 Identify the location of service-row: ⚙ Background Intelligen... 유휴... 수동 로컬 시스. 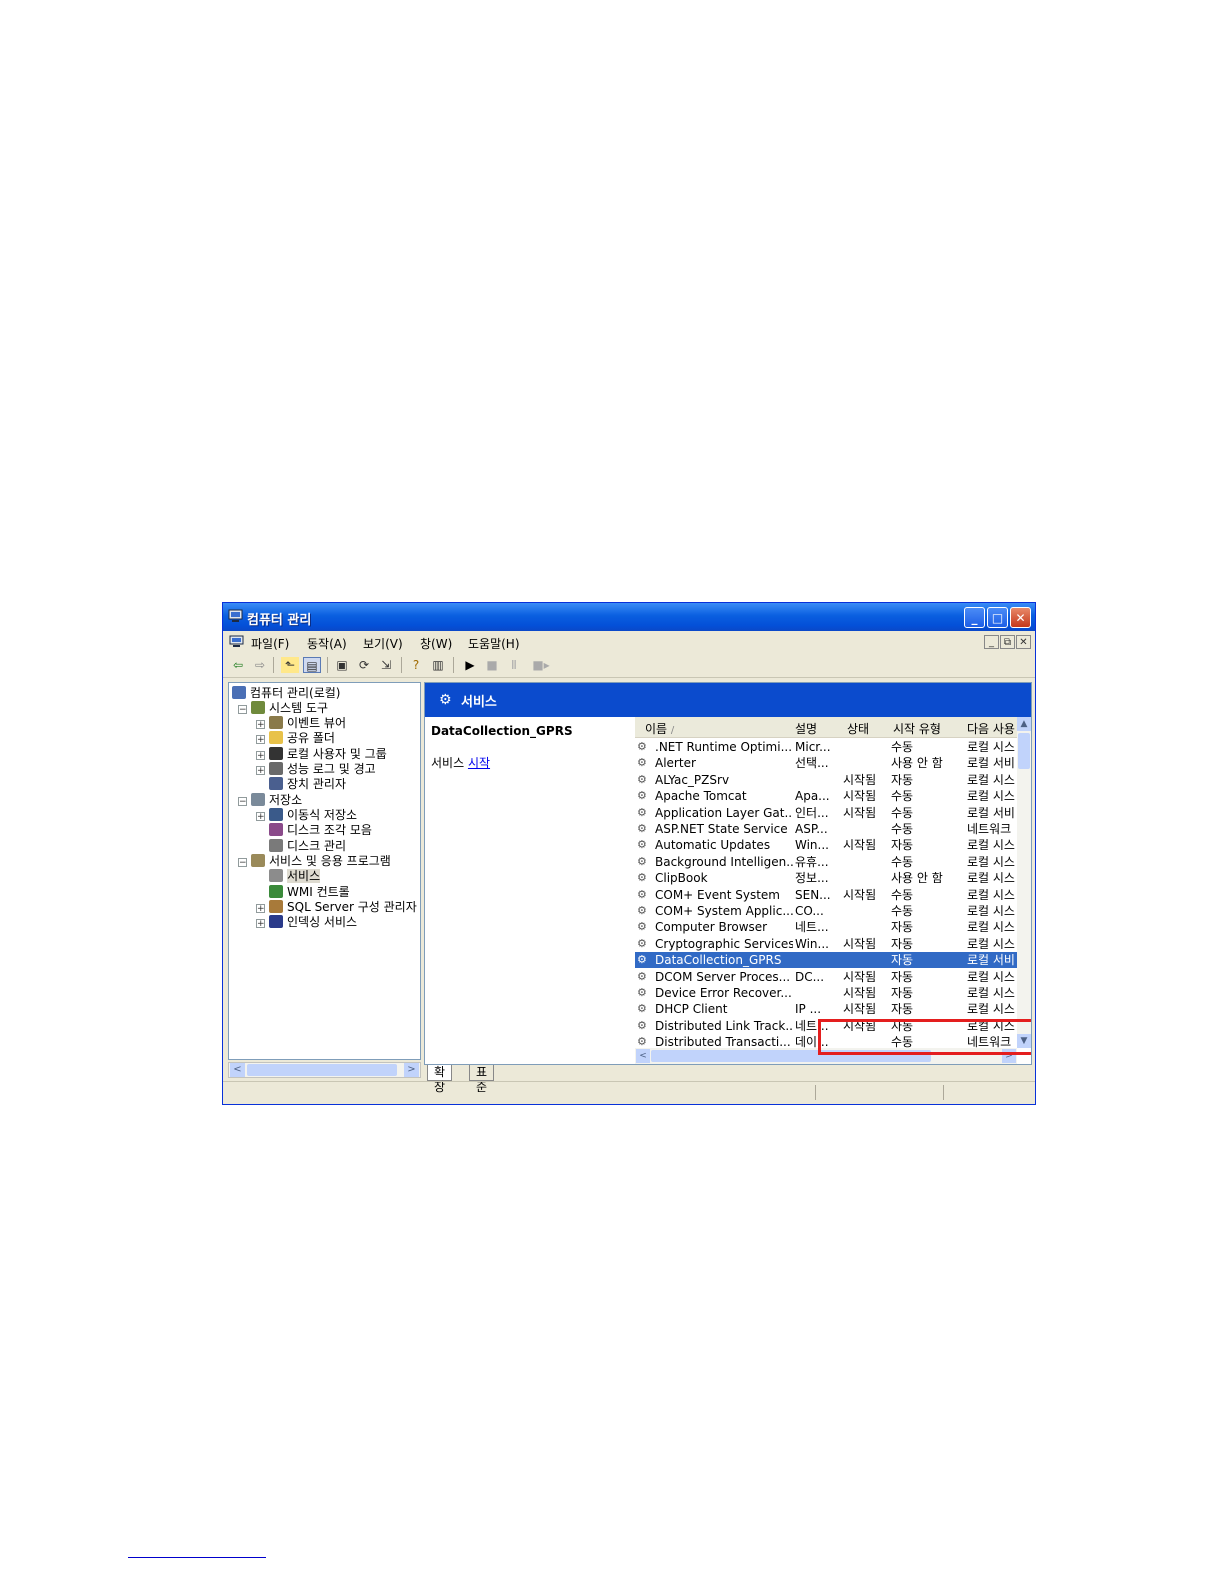
(826, 862).